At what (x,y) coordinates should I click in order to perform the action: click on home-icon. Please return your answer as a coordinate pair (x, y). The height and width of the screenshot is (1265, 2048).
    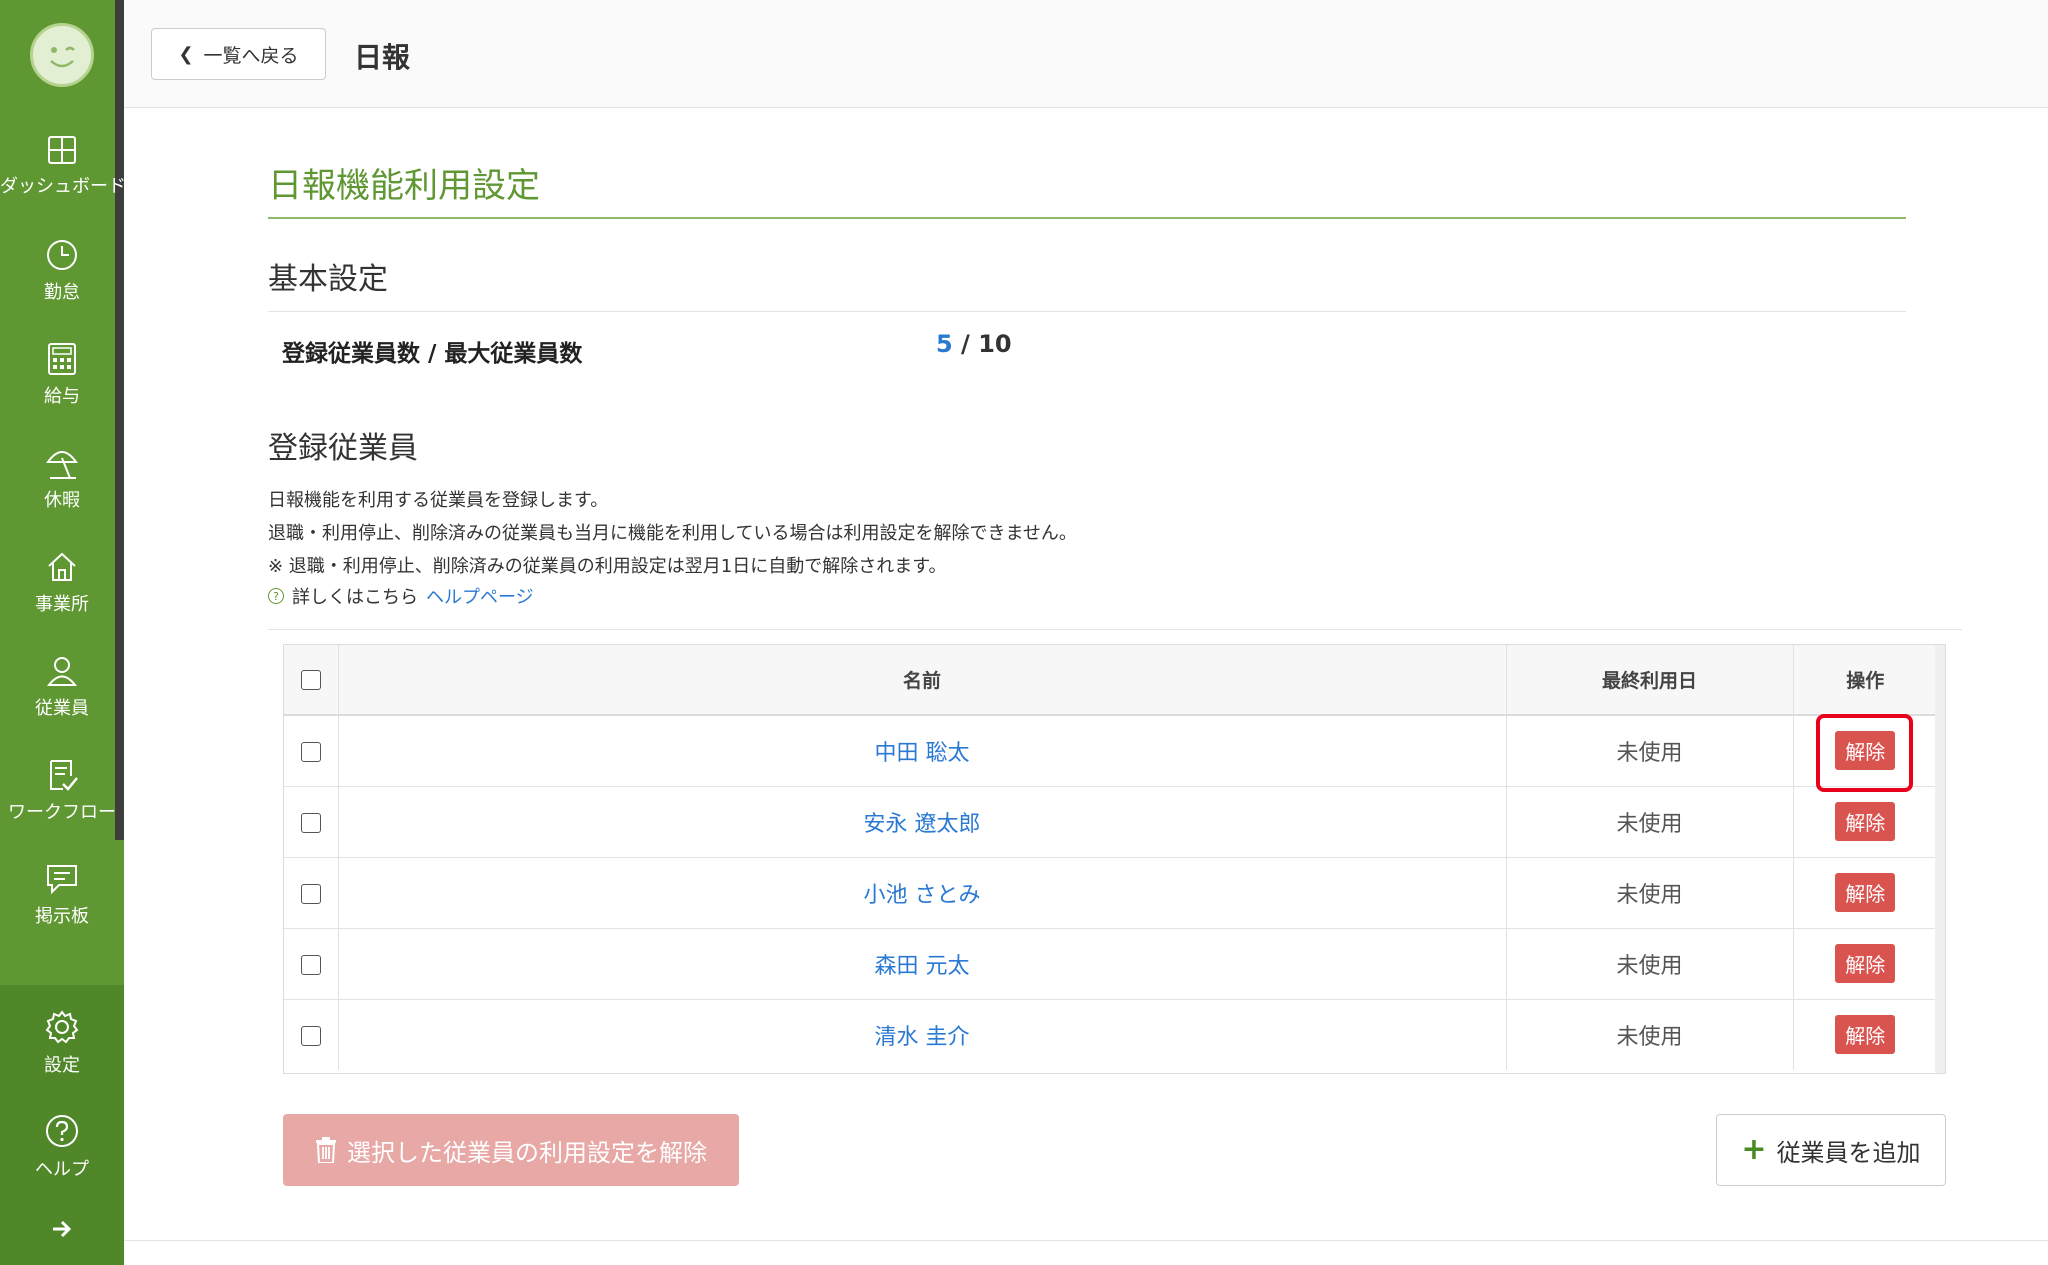
    Looking at the image, I should click on (62, 566).